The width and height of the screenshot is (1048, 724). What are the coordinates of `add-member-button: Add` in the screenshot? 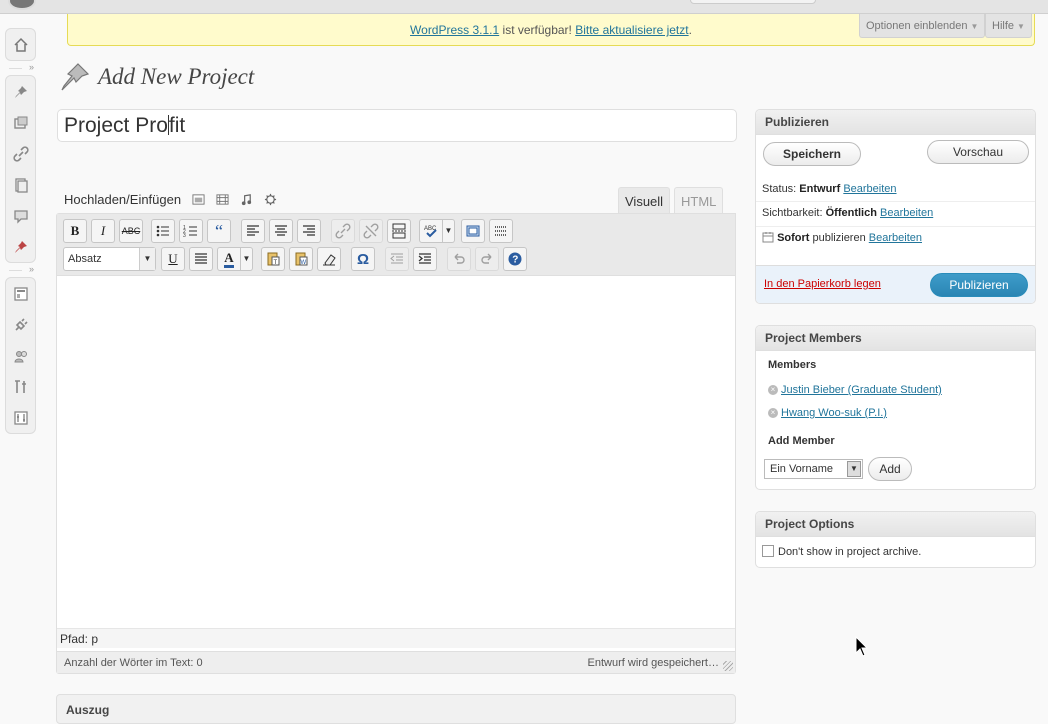 It's located at (890, 469).